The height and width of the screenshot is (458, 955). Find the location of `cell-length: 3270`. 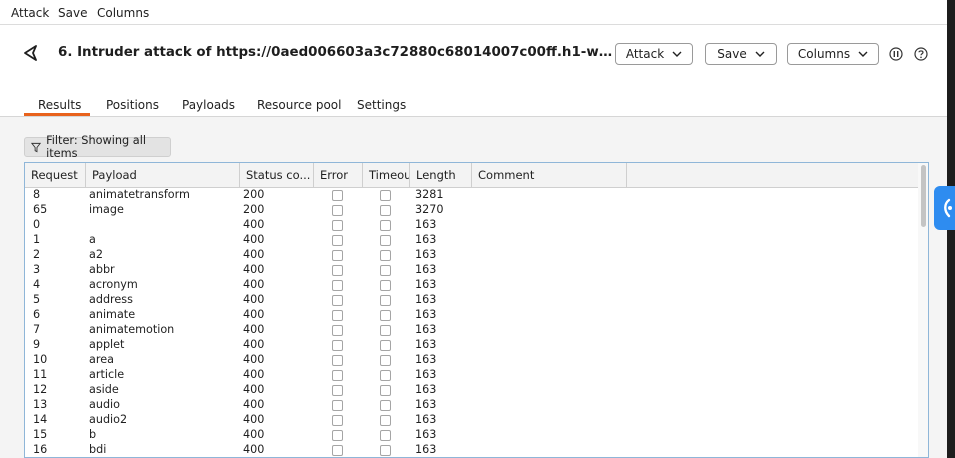

cell-length: 3270 is located at coordinates (429, 209).